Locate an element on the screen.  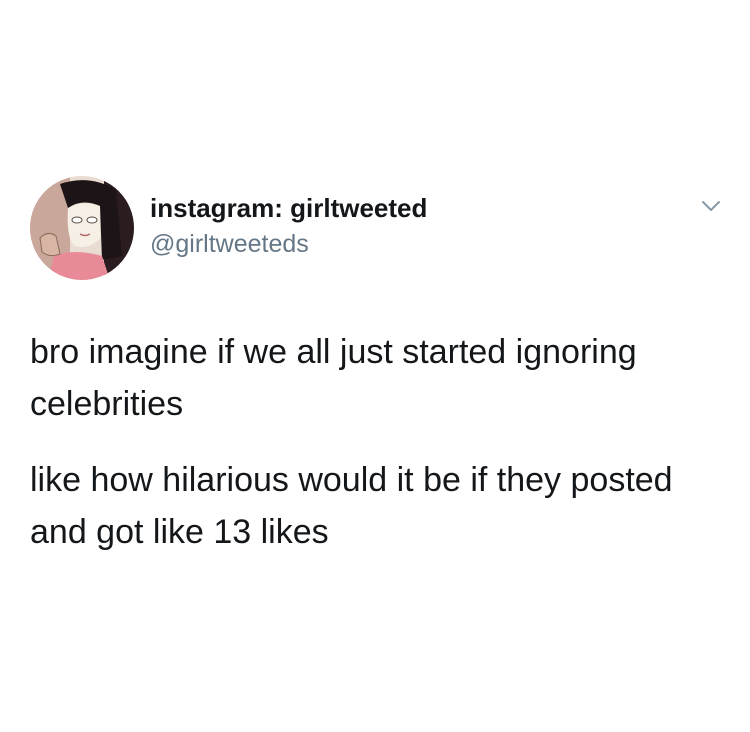
avatar is located at coordinates (82, 228).